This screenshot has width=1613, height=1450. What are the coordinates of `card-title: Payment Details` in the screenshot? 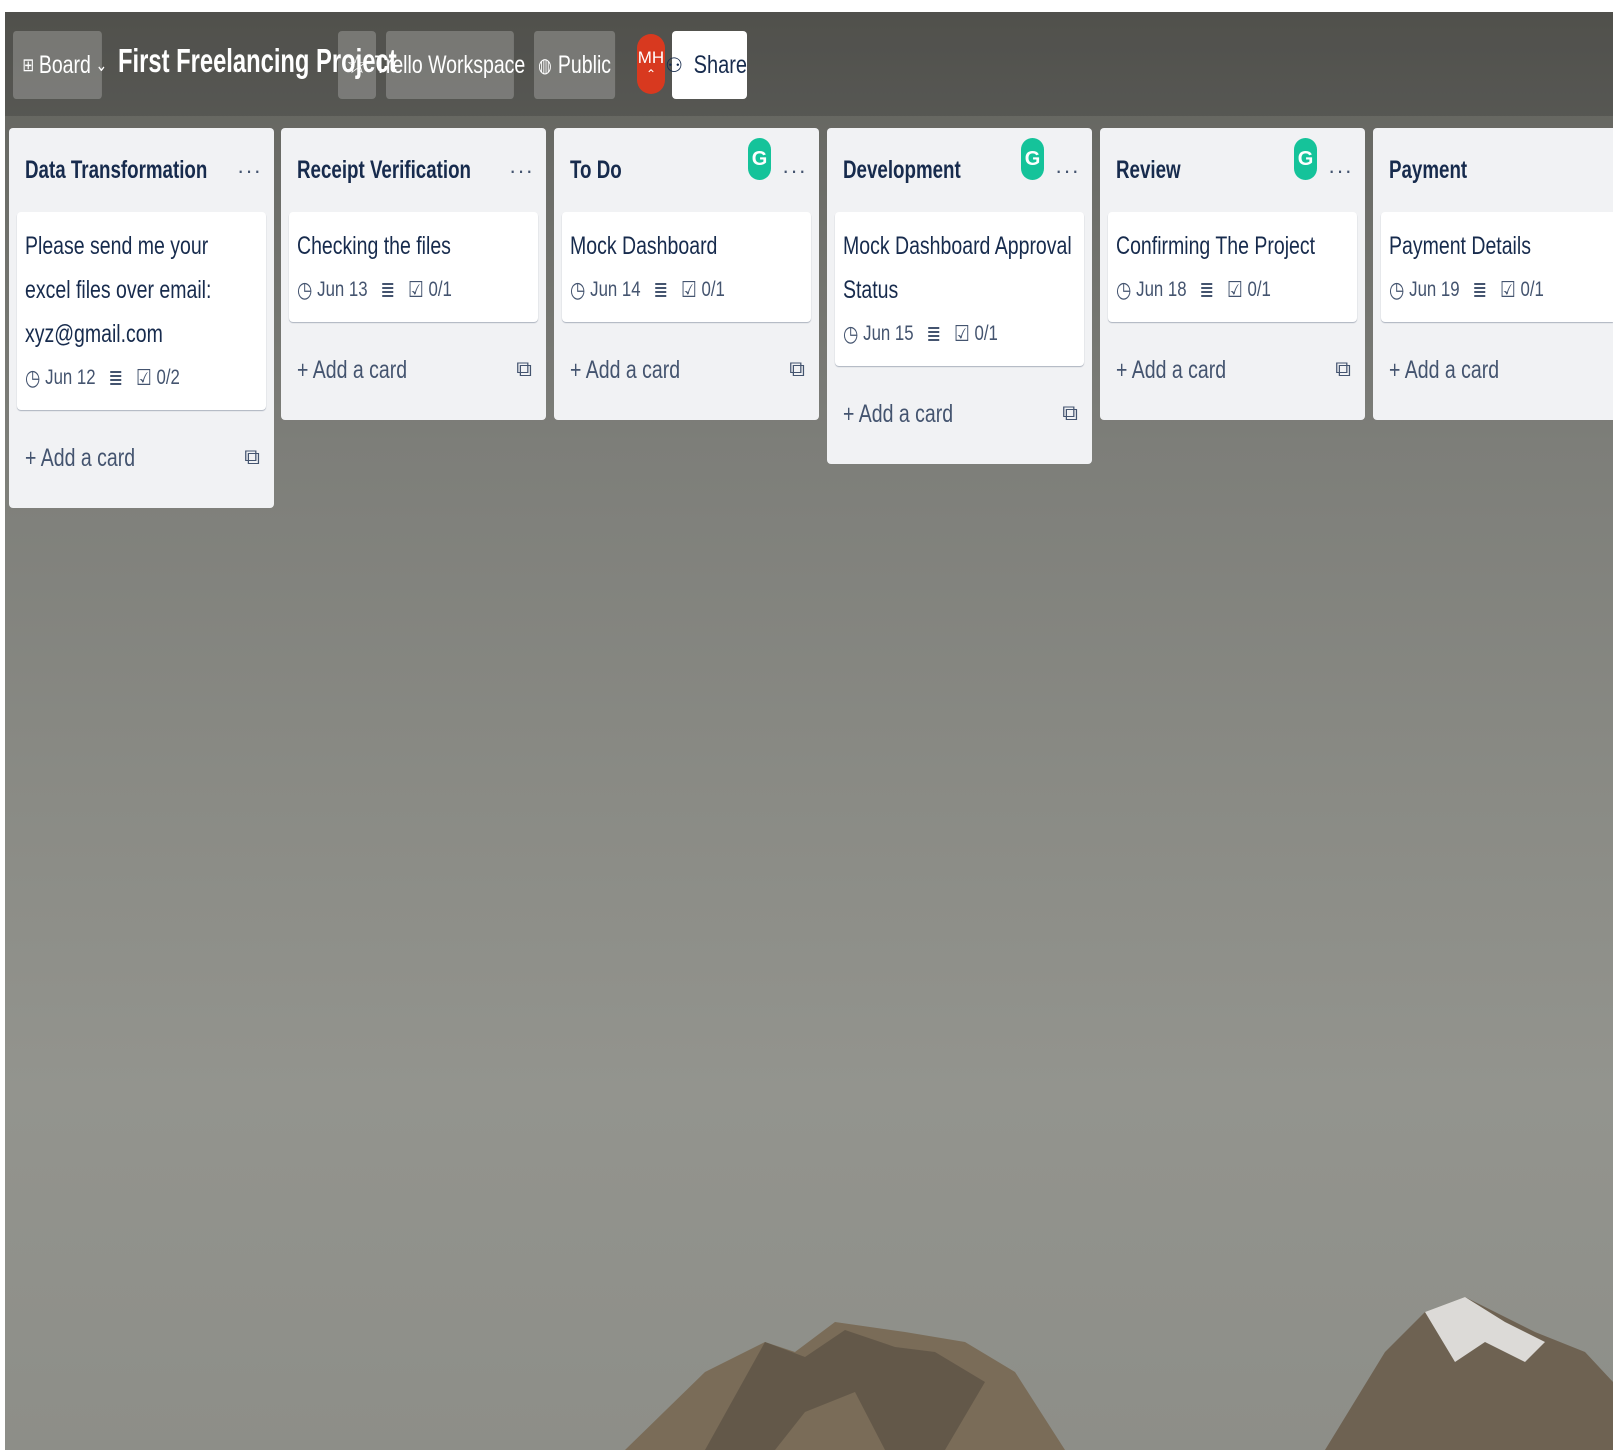 It's located at (1460, 246).